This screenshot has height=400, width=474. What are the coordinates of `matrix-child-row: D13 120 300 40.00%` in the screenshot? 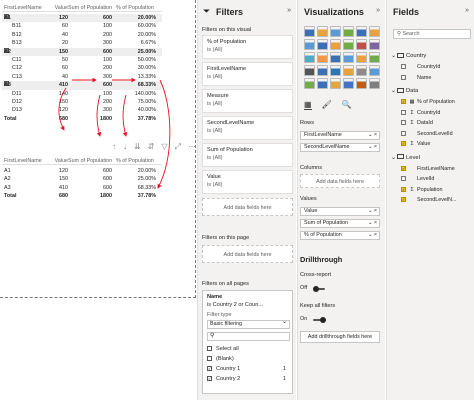 It's located at (82, 110).